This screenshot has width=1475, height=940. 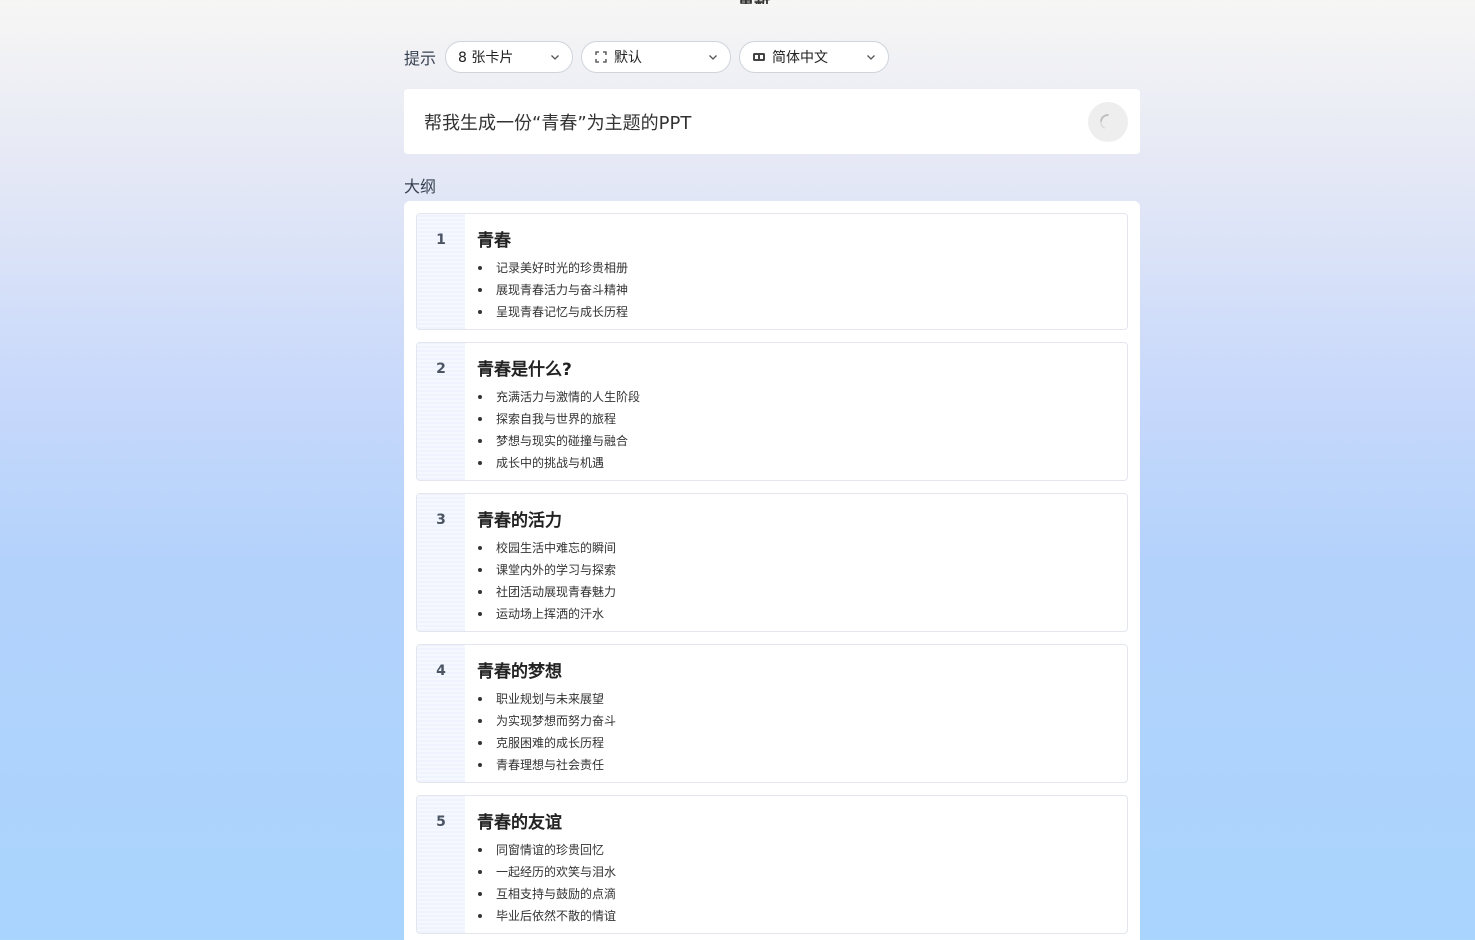 What do you see at coordinates (796, 238) in the screenshot?
I see `card-title: 青春` at bounding box center [796, 238].